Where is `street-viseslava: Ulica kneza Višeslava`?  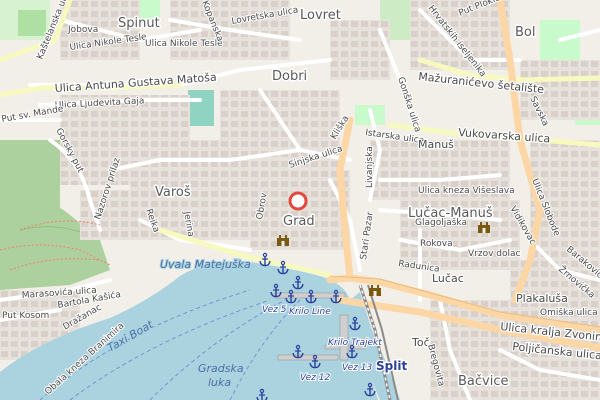 street-viseslava: Ulica kneza Višeslava is located at coordinates (466, 190).